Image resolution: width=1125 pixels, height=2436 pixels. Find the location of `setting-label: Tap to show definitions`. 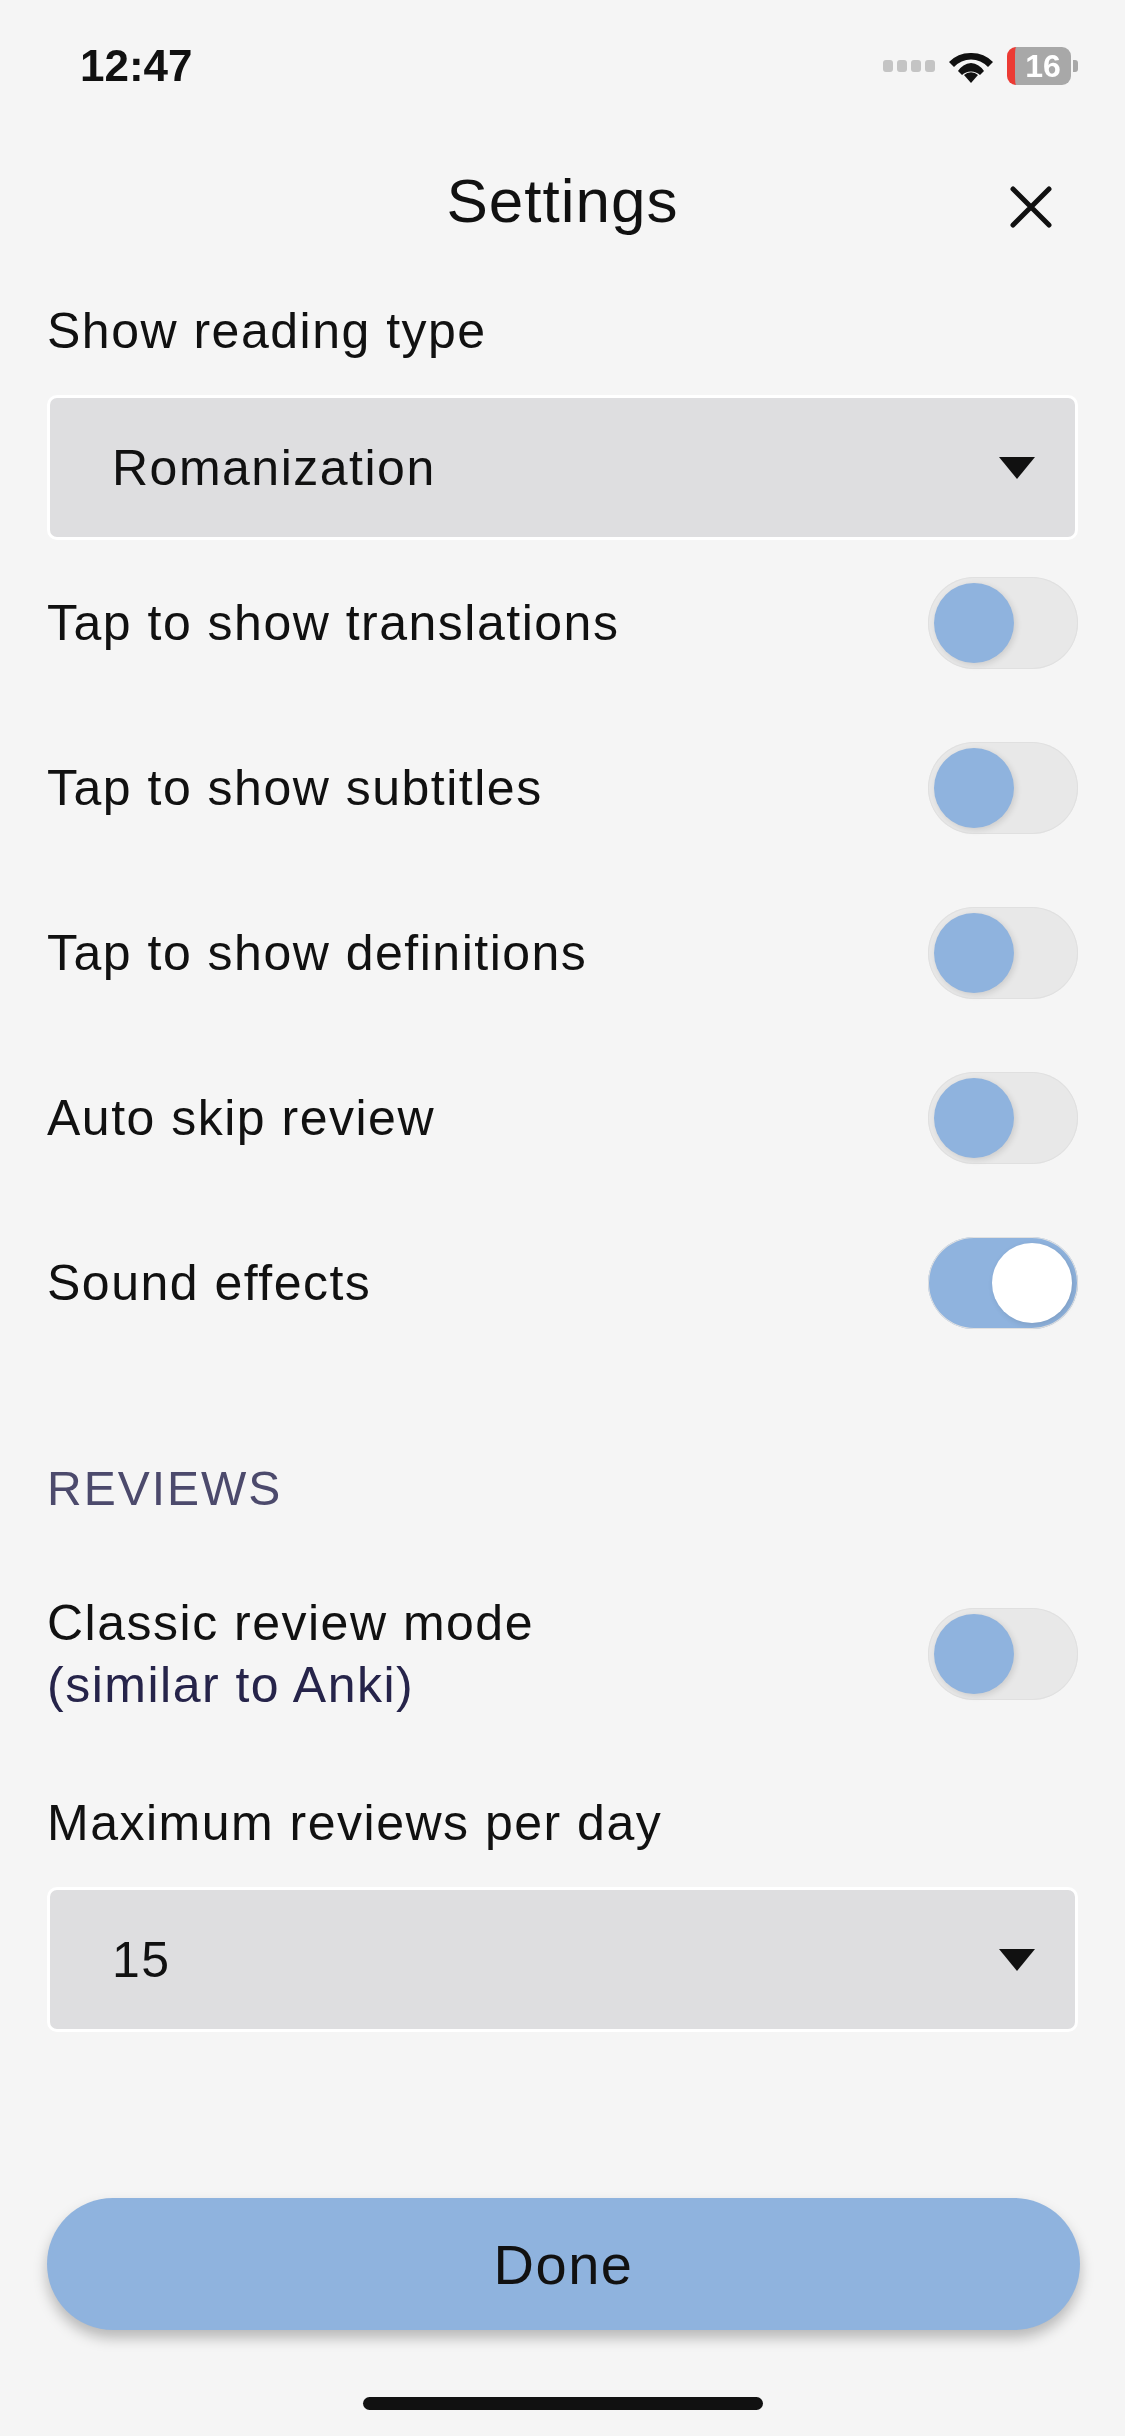

setting-label: Tap to show definitions is located at coordinates (318, 953).